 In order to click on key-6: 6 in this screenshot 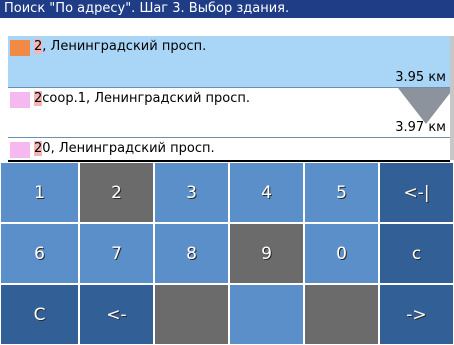, I will do `click(39, 253)`.